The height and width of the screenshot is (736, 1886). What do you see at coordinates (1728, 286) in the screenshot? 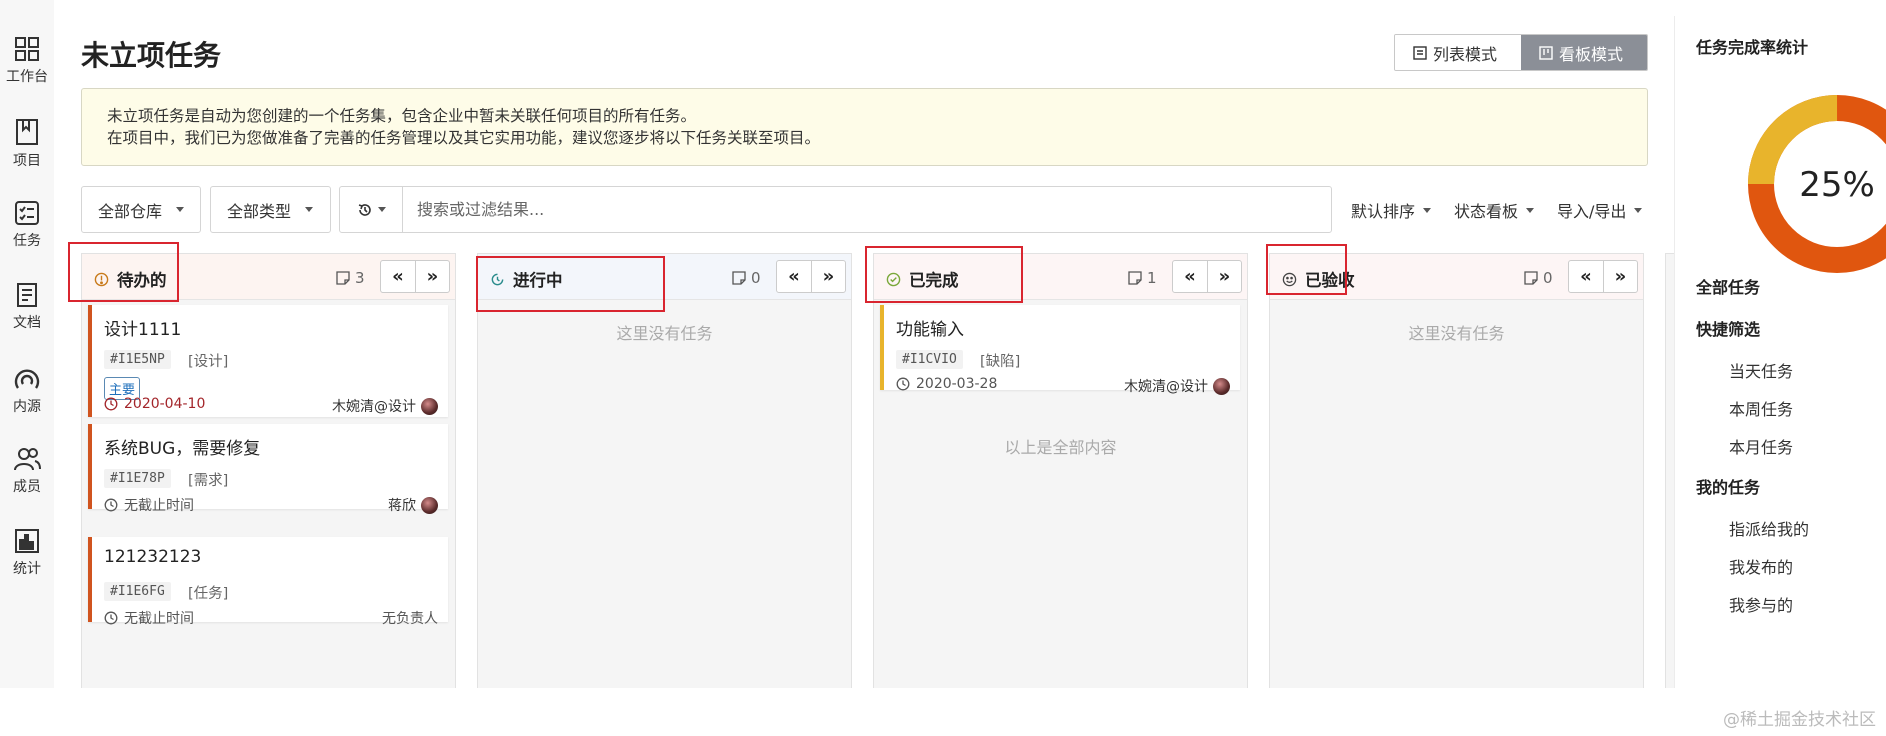
I see `all-tasks-link: 全部任务` at bounding box center [1728, 286].